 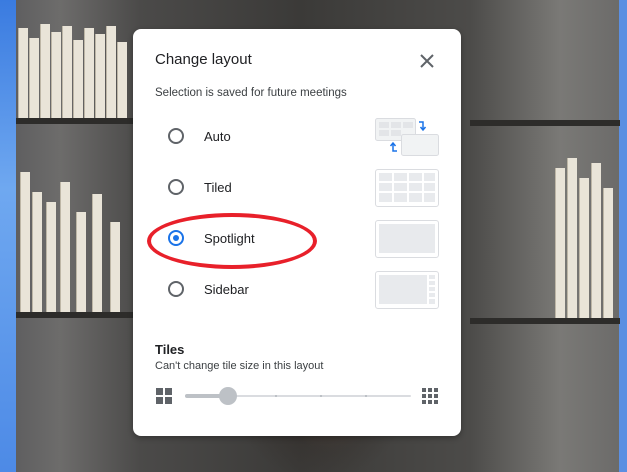 What do you see at coordinates (232, 241) in the screenshot?
I see `annotation-circle` at bounding box center [232, 241].